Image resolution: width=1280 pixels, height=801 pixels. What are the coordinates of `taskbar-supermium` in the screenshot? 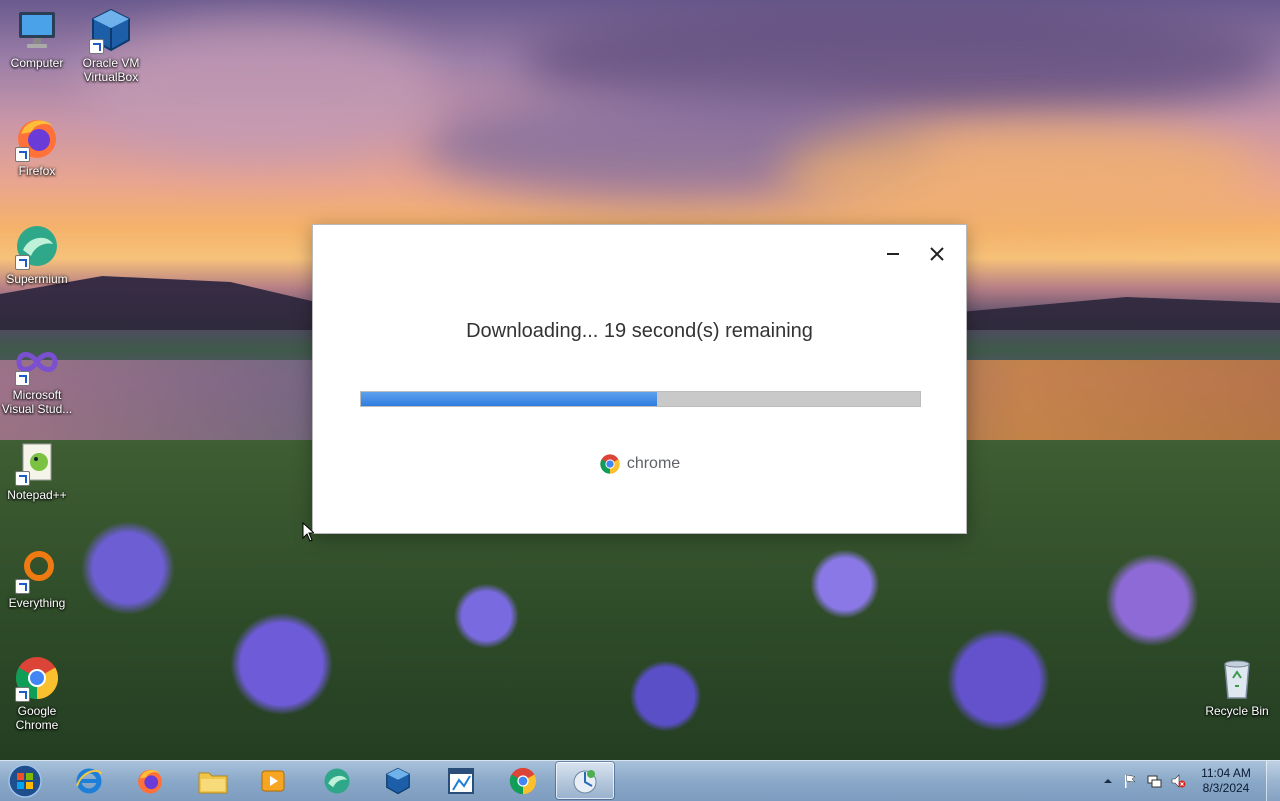 It's located at (337, 780).